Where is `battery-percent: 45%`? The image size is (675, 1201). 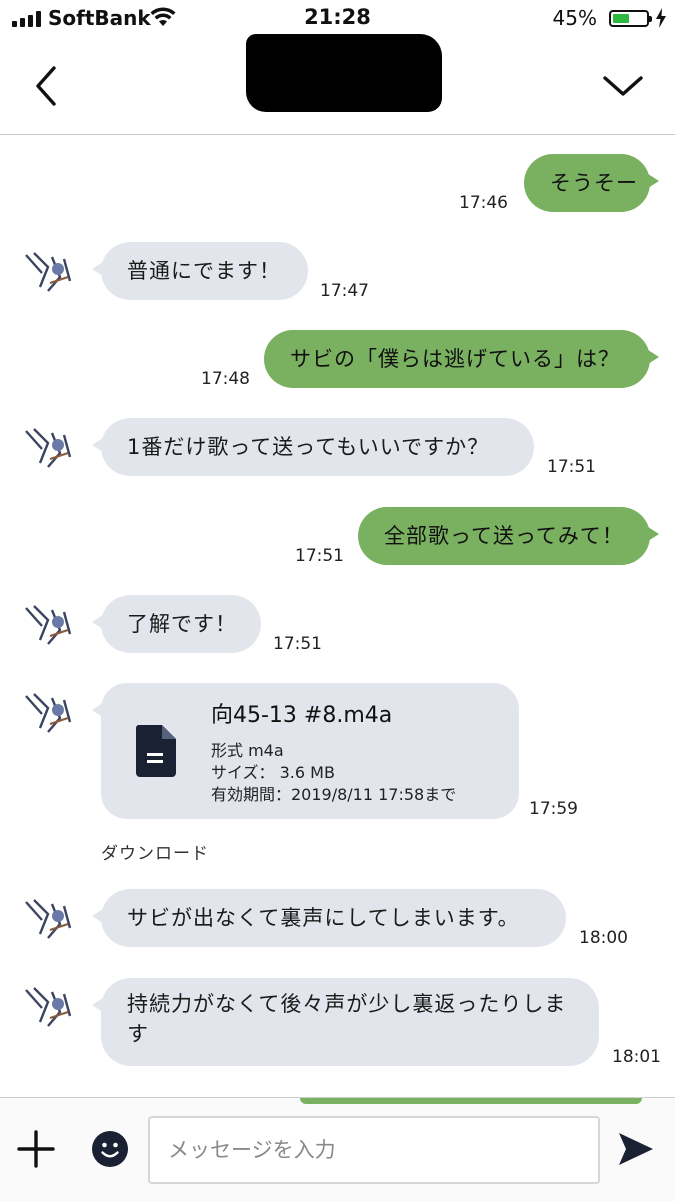
battery-percent: 45% is located at coordinates (574, 18).